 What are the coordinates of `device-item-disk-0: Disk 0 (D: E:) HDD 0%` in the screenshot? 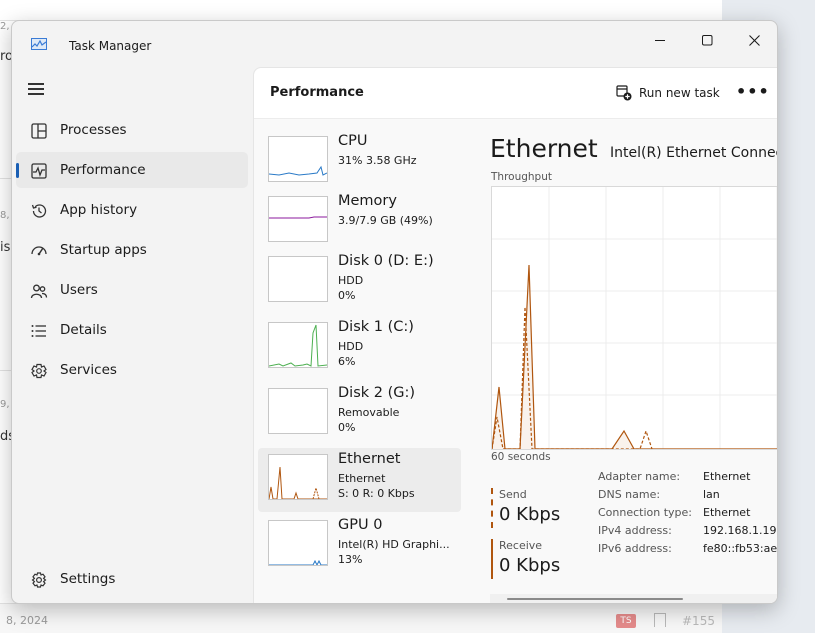 It's located at (359, 282).